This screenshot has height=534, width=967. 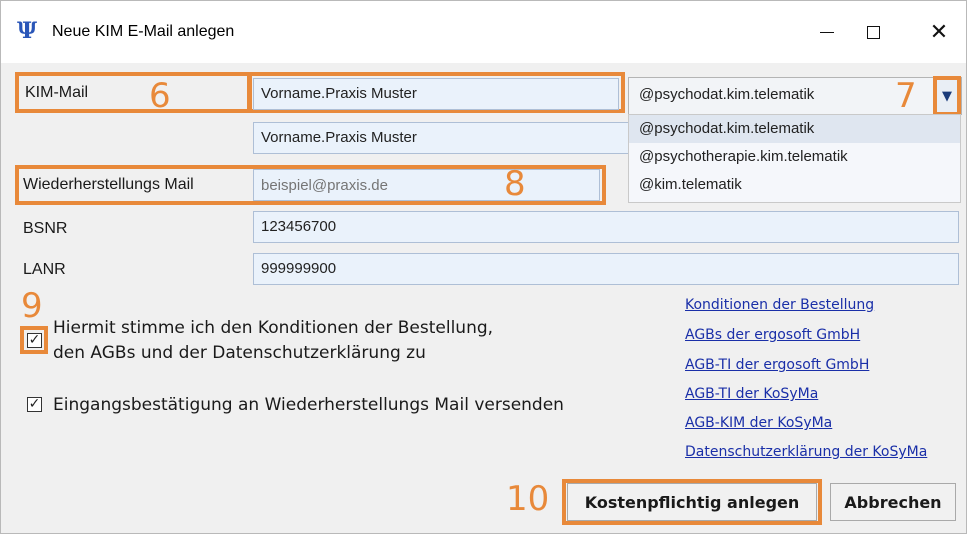 I want to click on maximize-icon, so click(x=873, y=32).